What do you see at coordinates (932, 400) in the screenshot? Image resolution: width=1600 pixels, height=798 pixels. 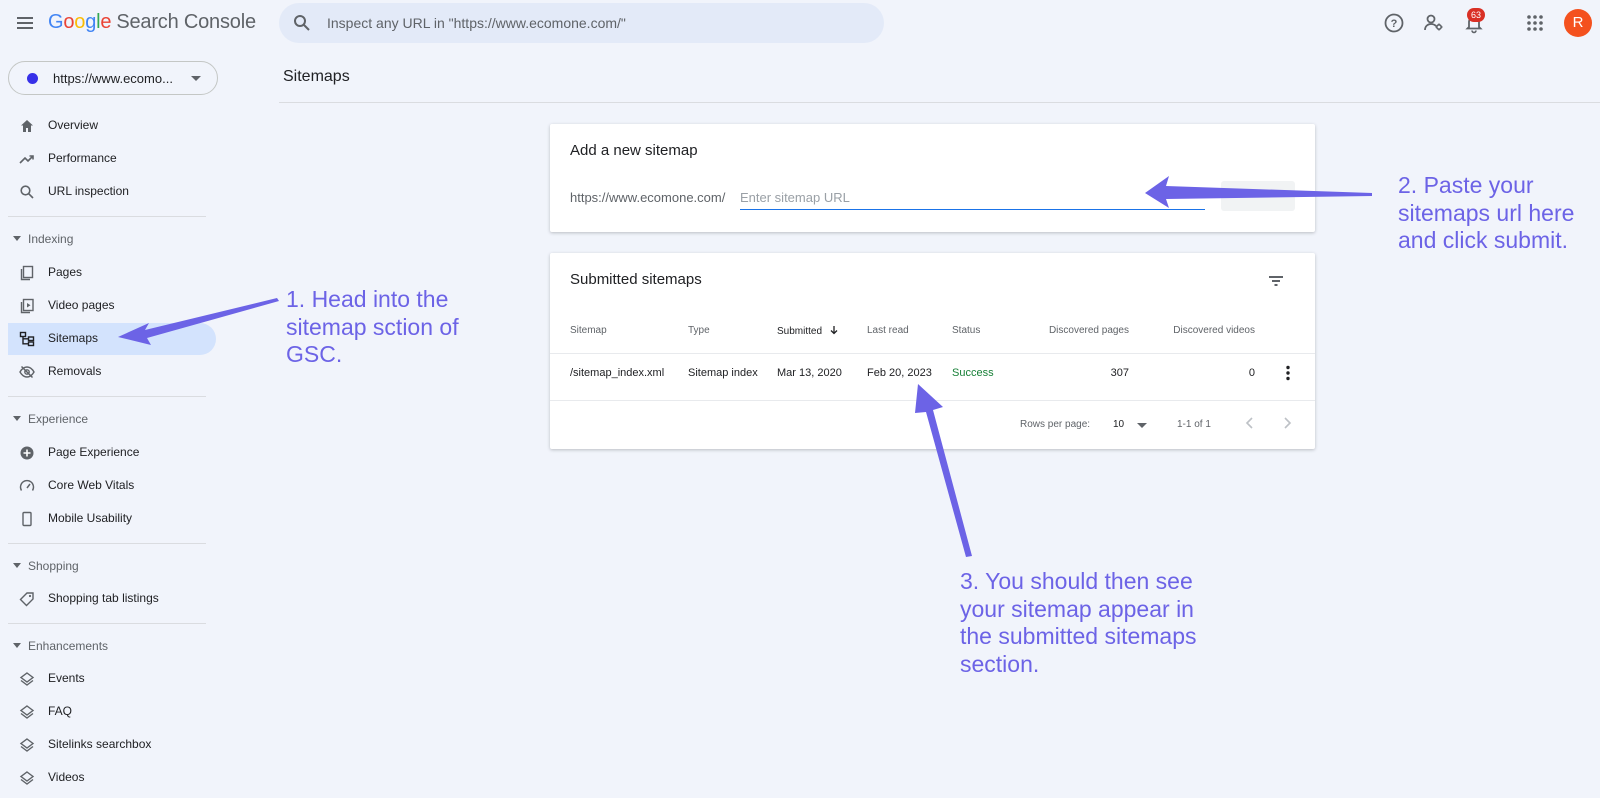 I see `table-row-divider` at bounding box center [932, 400].